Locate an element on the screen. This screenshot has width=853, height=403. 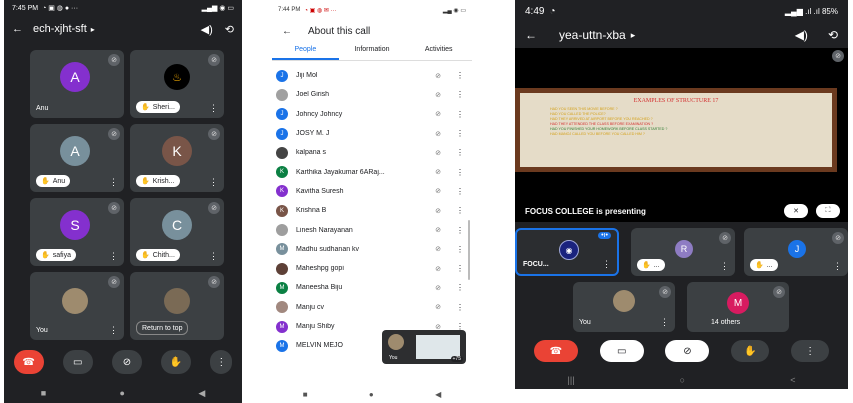
participant-tile: ⊘ K ✋ Krish... ⋮ is located at coordinates (177, 158).